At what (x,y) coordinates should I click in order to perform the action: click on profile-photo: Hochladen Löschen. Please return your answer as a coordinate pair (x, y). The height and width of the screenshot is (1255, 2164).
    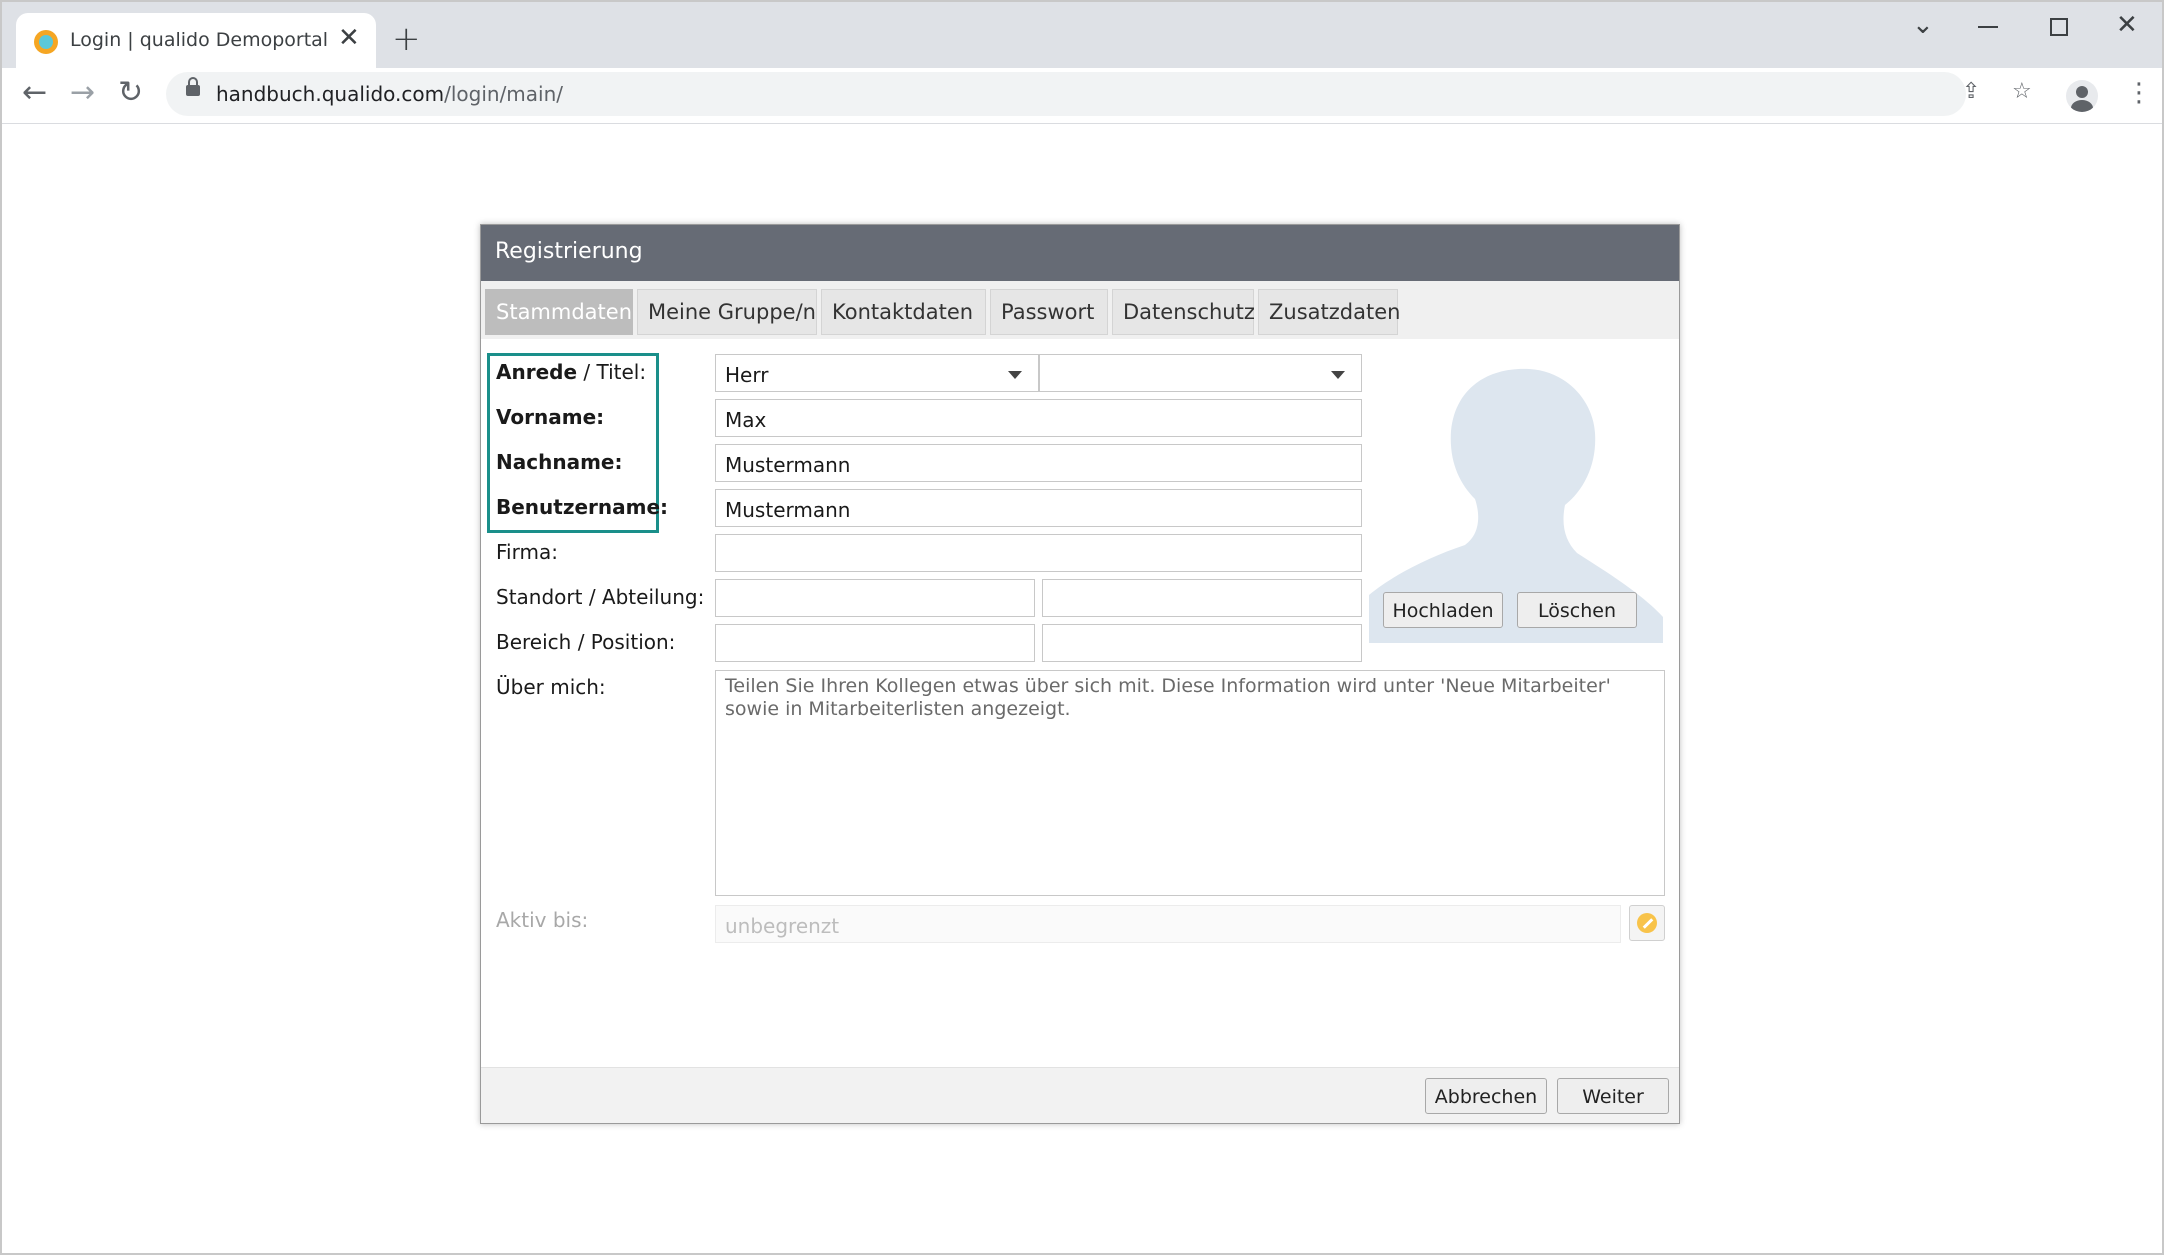
    Looking at the image, I should click on (1516, 496).